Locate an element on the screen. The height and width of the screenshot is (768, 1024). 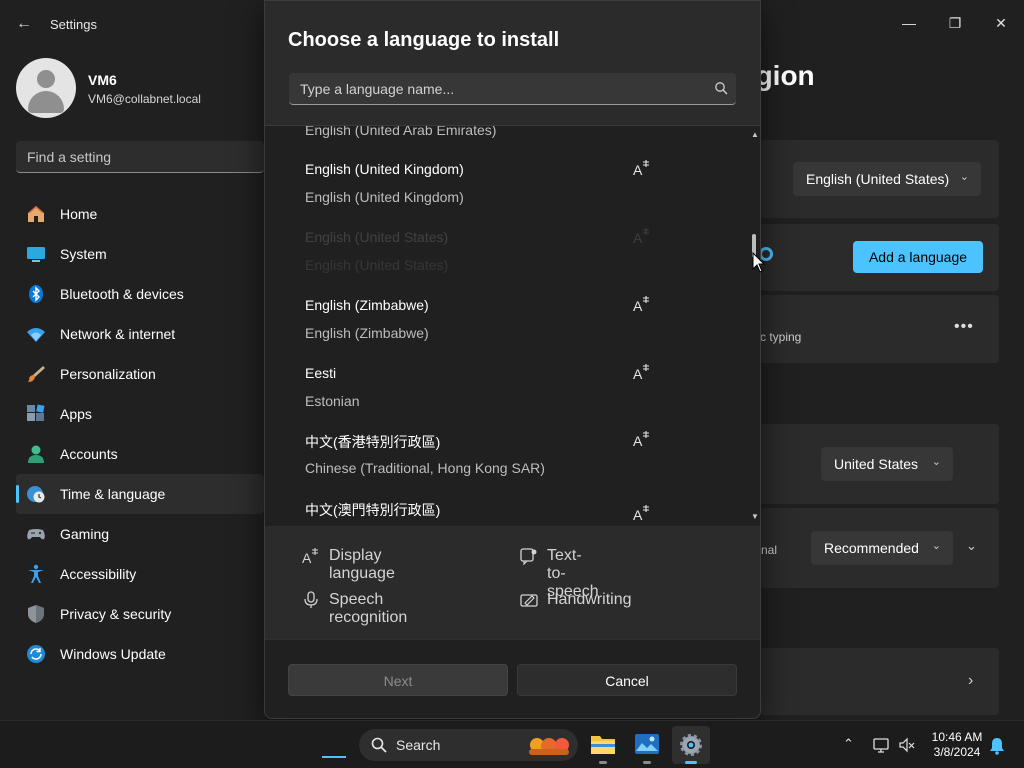
language-search-box is located at coordinates (512, 89).